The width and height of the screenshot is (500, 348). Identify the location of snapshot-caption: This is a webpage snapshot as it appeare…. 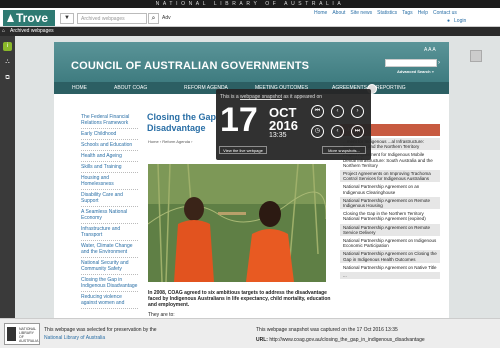
(271, 97).